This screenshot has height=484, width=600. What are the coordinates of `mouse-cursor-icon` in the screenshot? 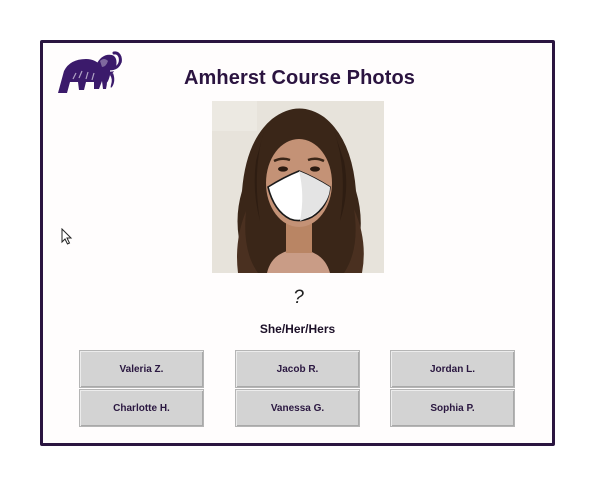 It's located at (67, 236).